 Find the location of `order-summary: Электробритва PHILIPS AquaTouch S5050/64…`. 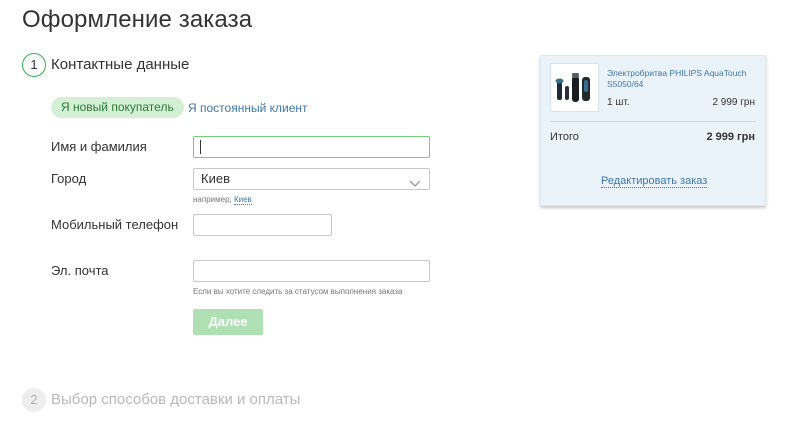

order-summary: Электробритва PHILIPS AquaTouch S5050/64… is located at coordinates (653, 130).